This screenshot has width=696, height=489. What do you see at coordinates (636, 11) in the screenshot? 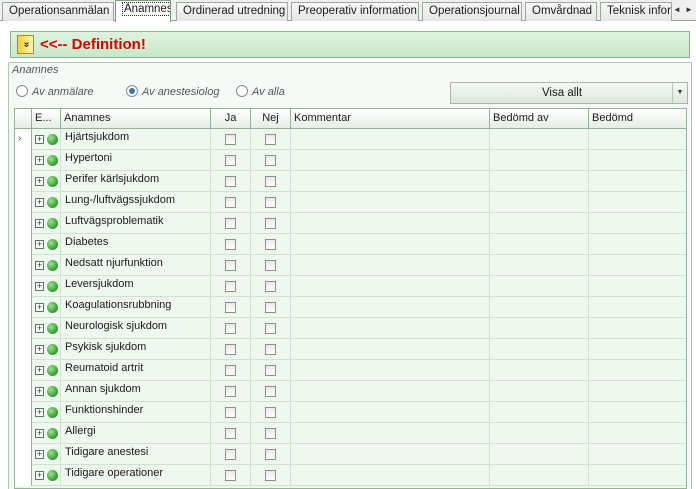
I see `tab-teknisk-information: Teknisk infor` at bounding box center [636, 11].